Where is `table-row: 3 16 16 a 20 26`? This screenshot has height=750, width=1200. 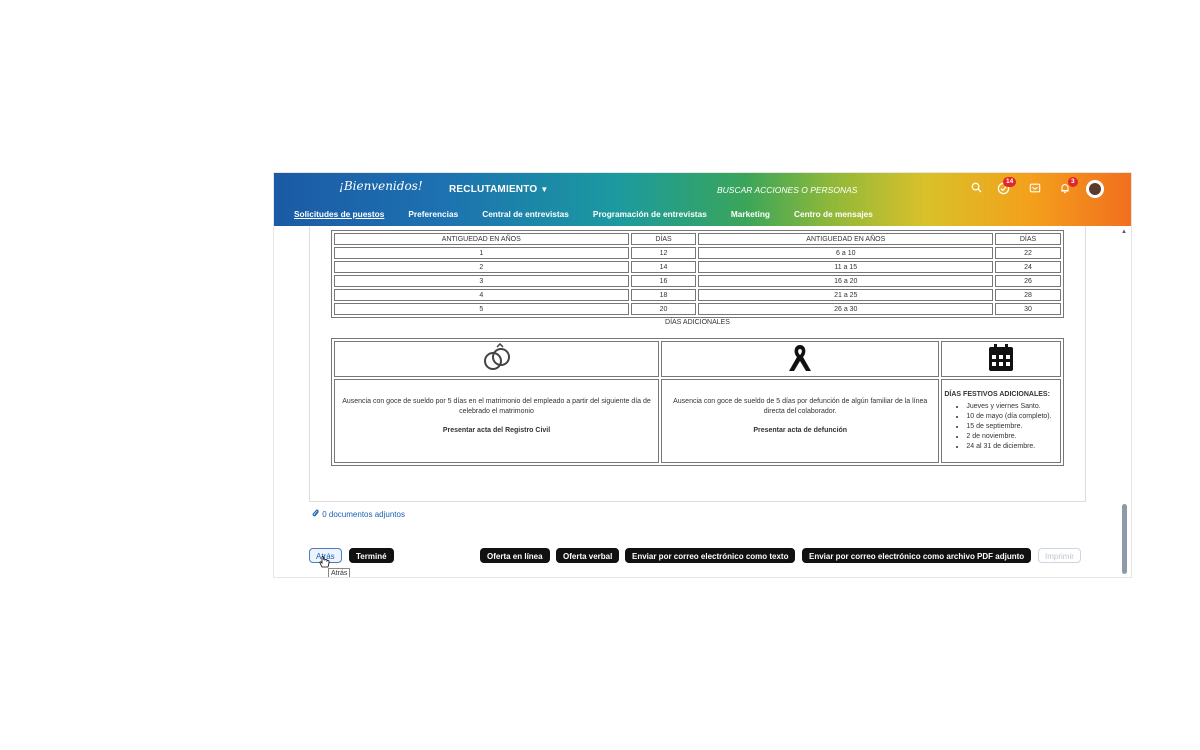
table-row: 3 16 16 a 20 26 is located at coordinates (697, 281).